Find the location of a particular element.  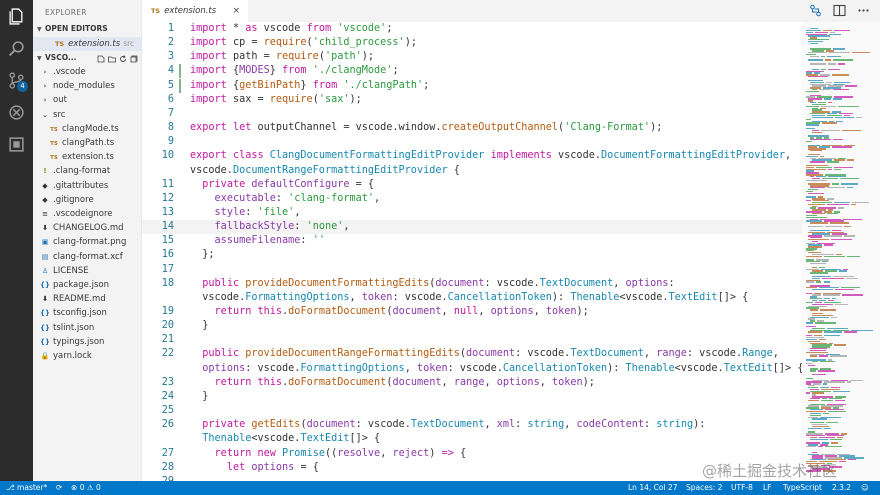

line-number: 25 is located at coordinates (167, 411).